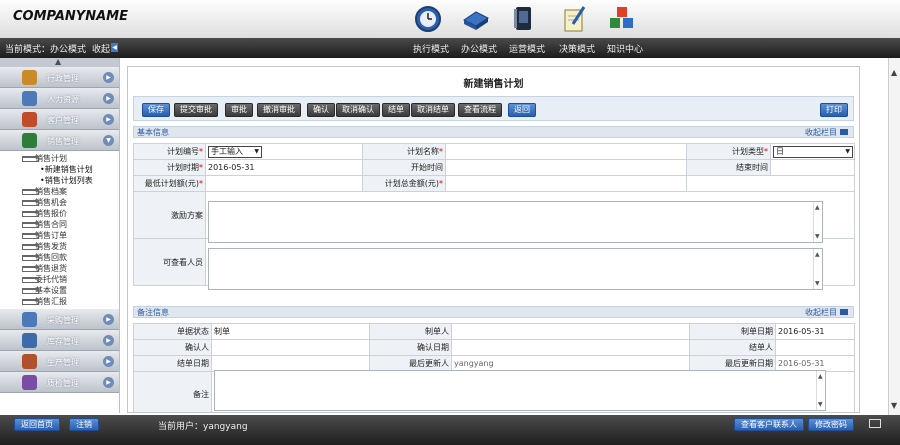 The height and width of the screenshot is (445, 900). What do you see at coordinates (566, 151) in the screenshot?
I see `plan-name-input` at bounding box center [566, 151].